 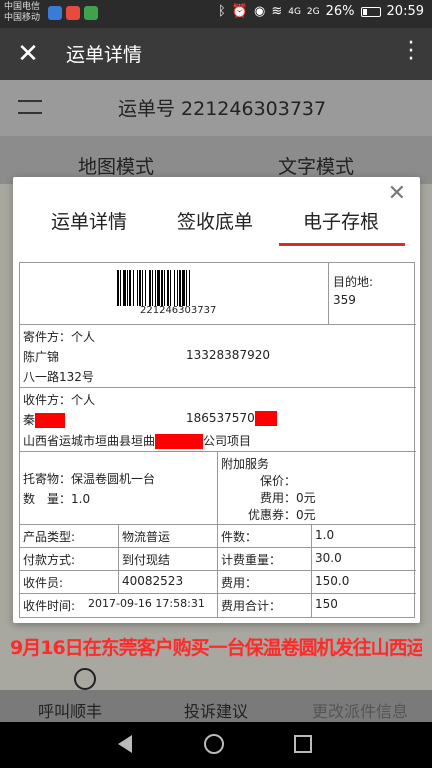 I want to click on destination-code: 359, so click(x=344, y=300).